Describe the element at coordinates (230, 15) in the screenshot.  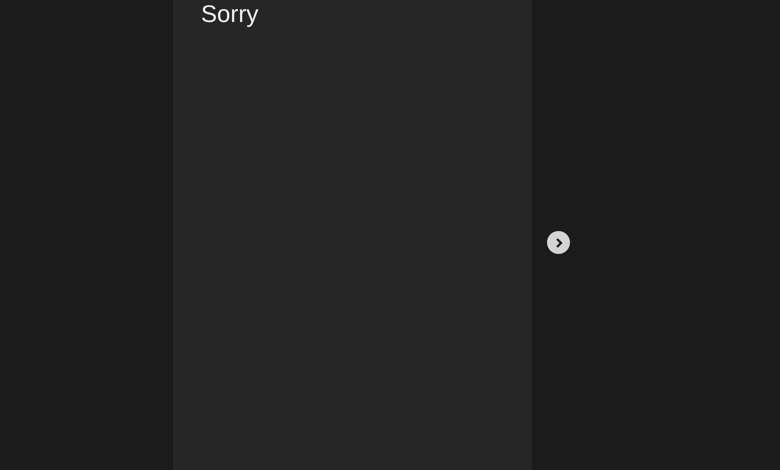
I see `card-title: Sorry` at that location.